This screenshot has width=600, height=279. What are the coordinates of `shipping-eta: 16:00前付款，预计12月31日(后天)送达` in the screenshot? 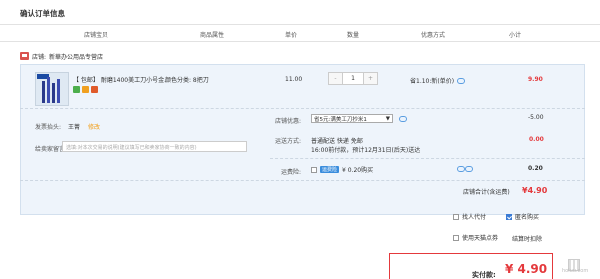 It's located at (366, 150).